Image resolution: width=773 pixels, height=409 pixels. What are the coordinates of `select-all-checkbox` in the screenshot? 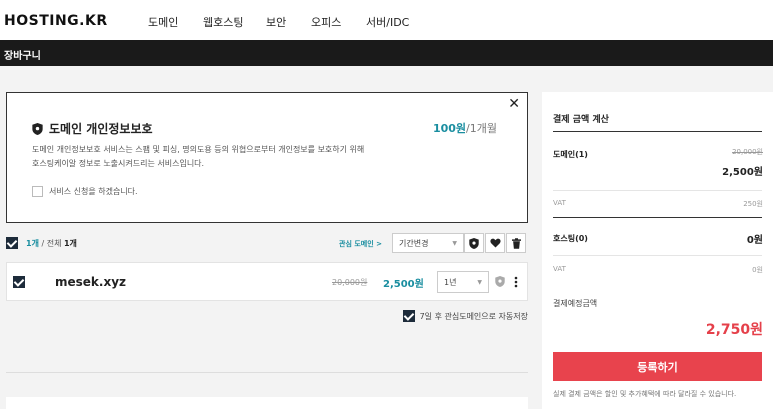 It's located at (12, 243).